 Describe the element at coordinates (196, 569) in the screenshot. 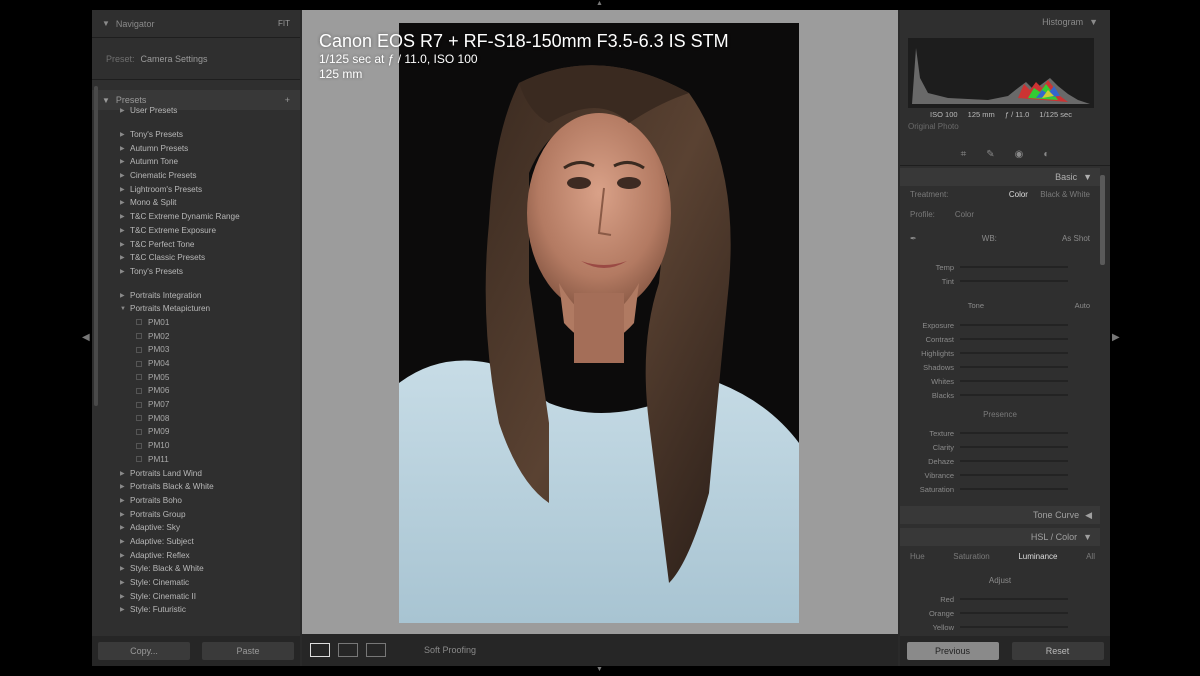

I see `preset-folder: ▶ Style: Black & White` at that location.